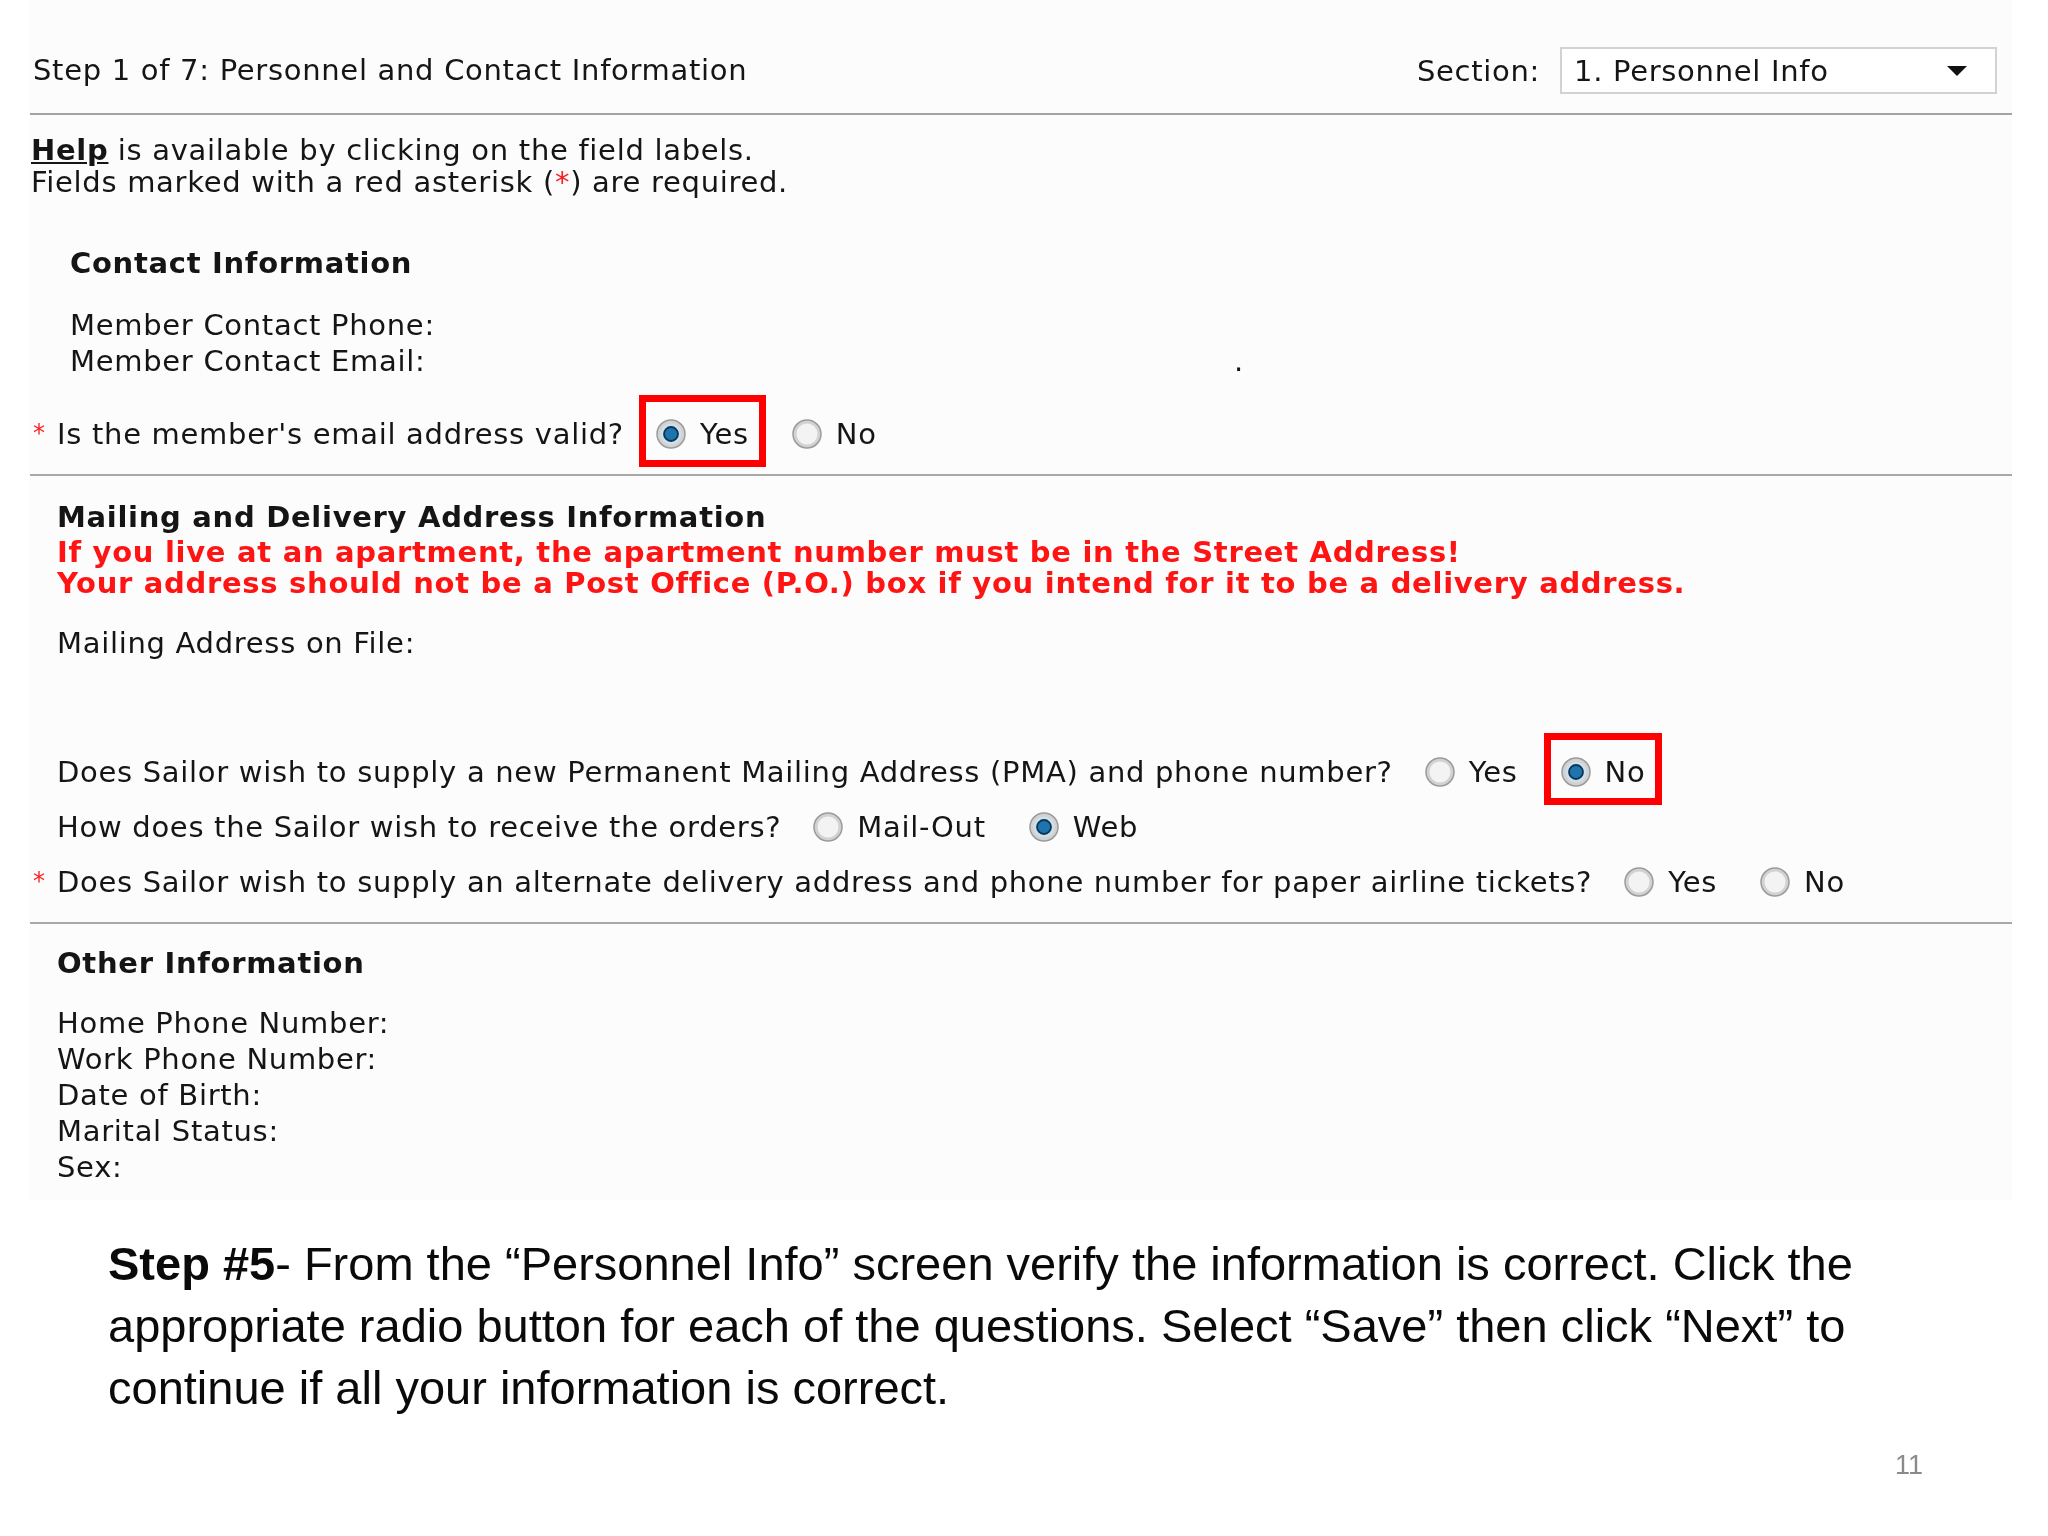 The height and width of the screenshot is (1536, 2048). Describe the element at coordinates (1239, 361) in the screenshot. I see `field-value: .` at that location.